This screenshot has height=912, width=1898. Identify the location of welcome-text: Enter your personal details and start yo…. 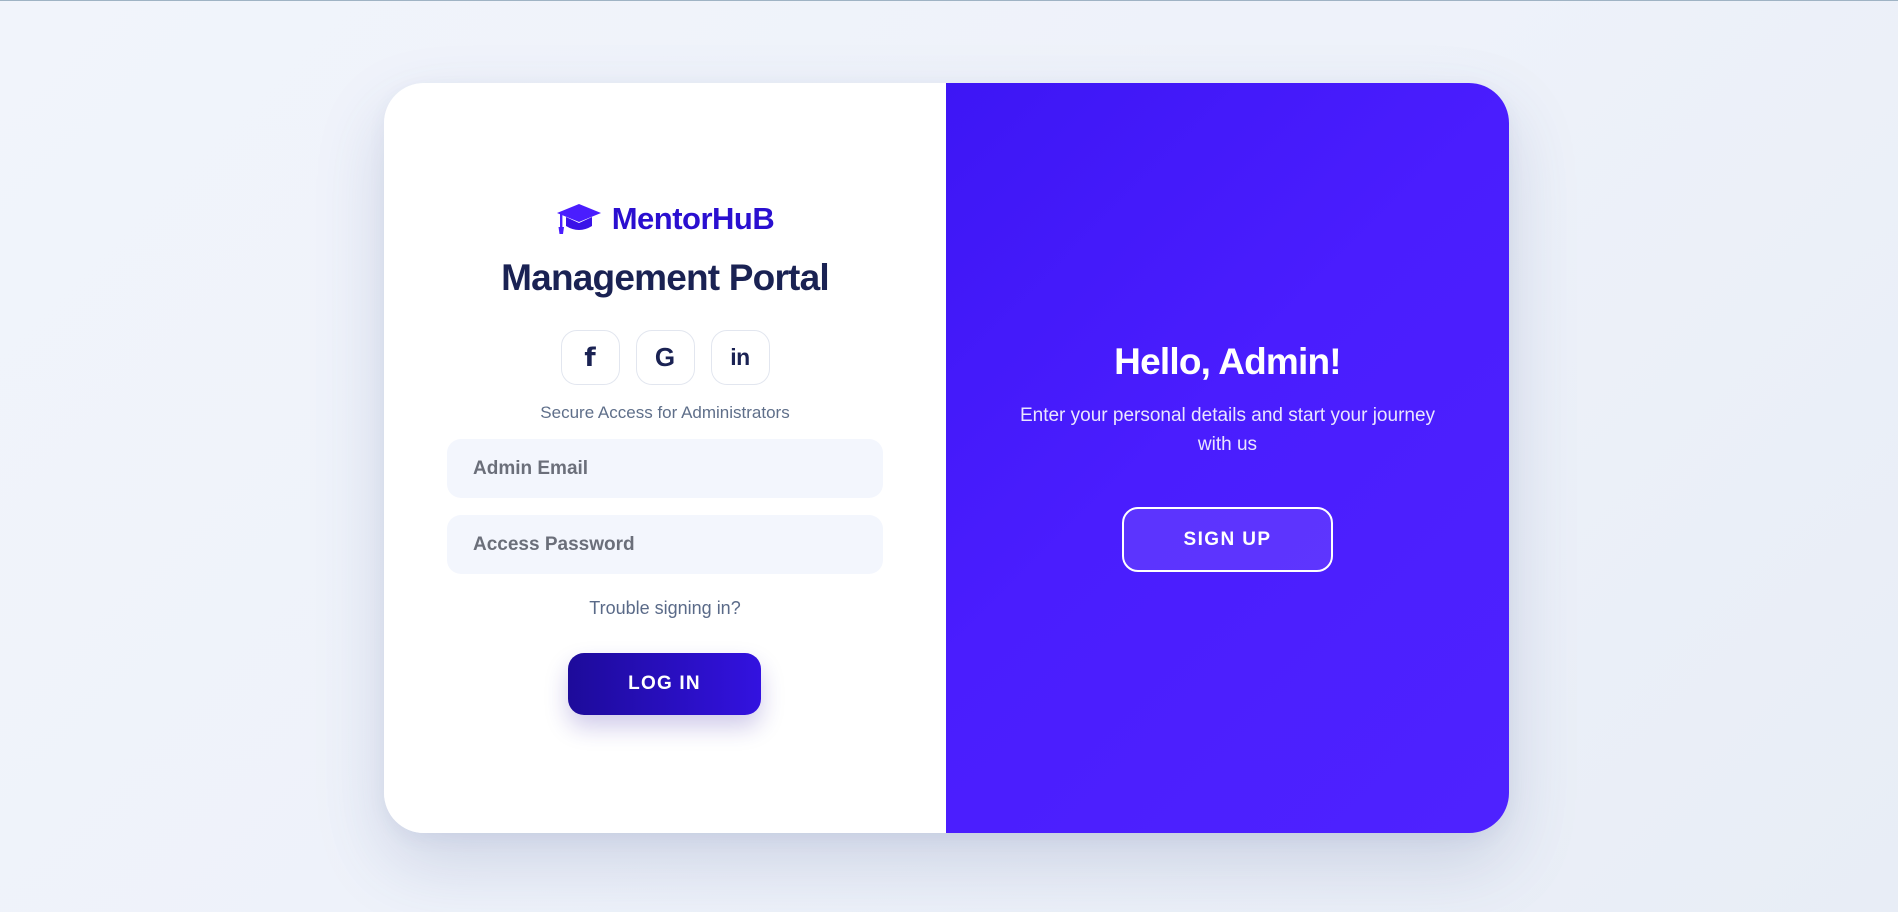
(1227, 430).